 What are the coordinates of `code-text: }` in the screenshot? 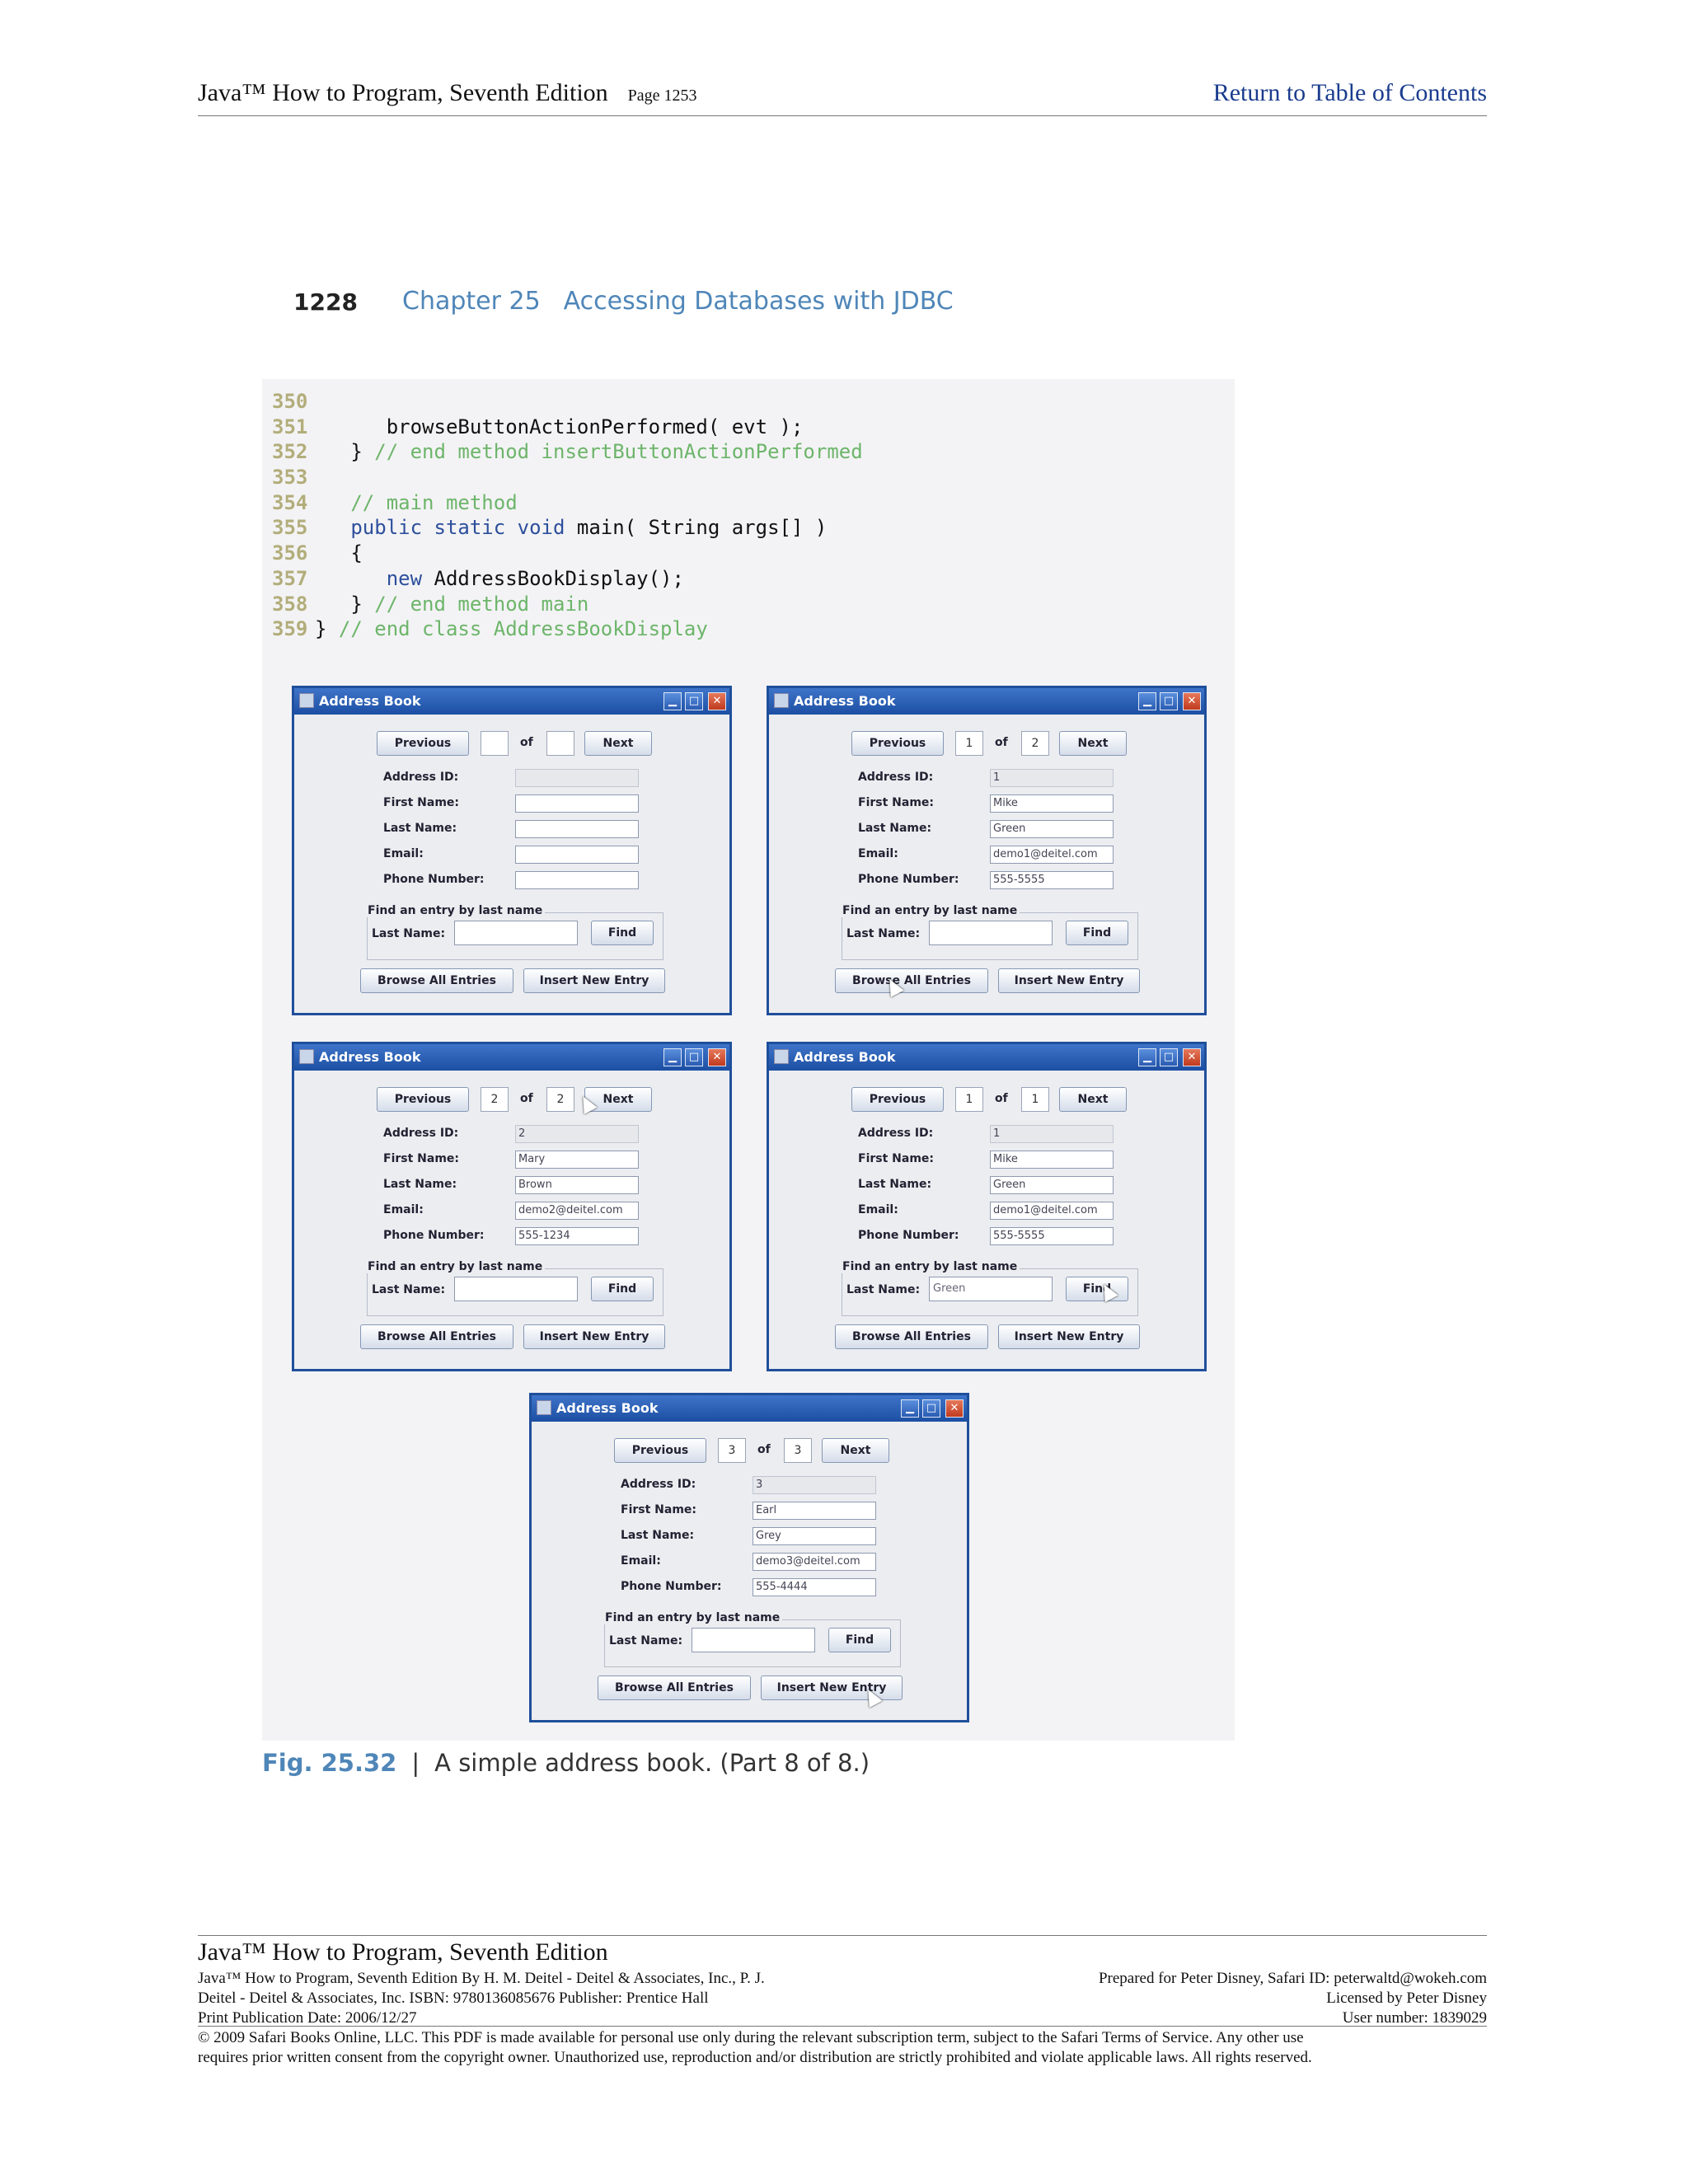 It's located at (345, 452).